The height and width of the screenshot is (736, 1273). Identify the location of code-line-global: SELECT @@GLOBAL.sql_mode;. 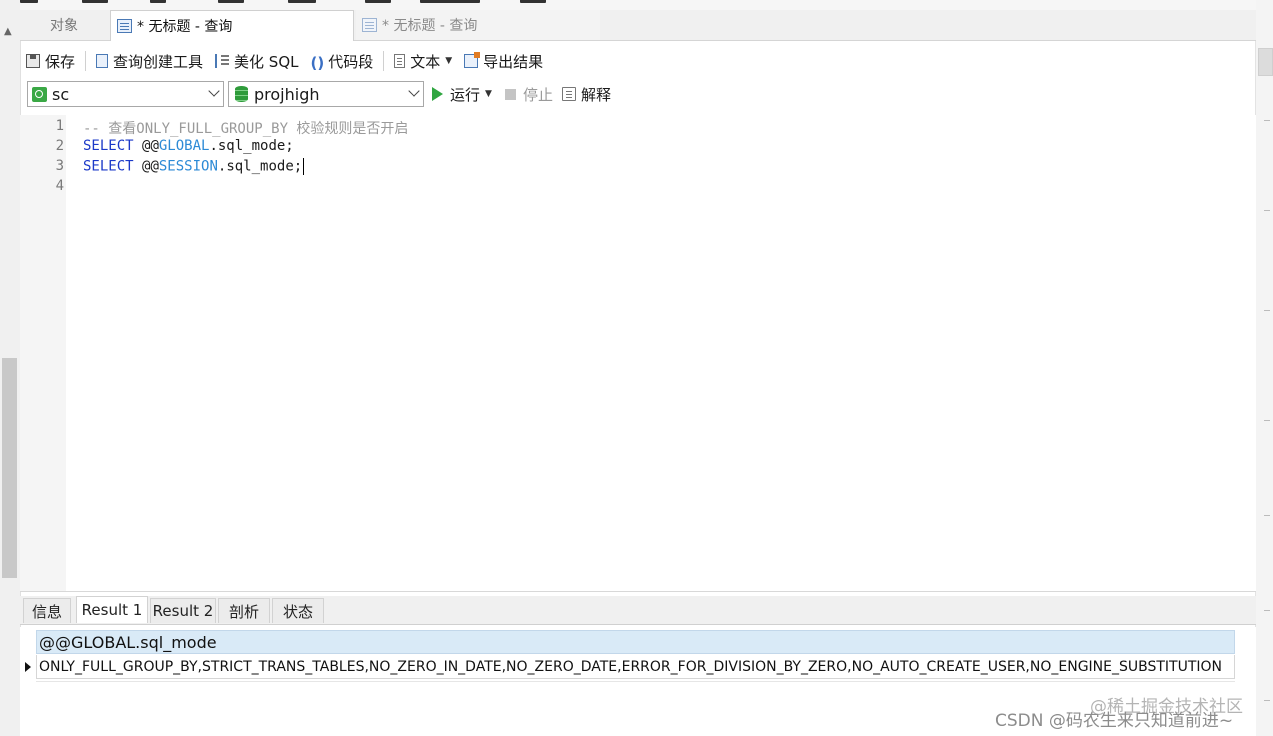
(188, 146).